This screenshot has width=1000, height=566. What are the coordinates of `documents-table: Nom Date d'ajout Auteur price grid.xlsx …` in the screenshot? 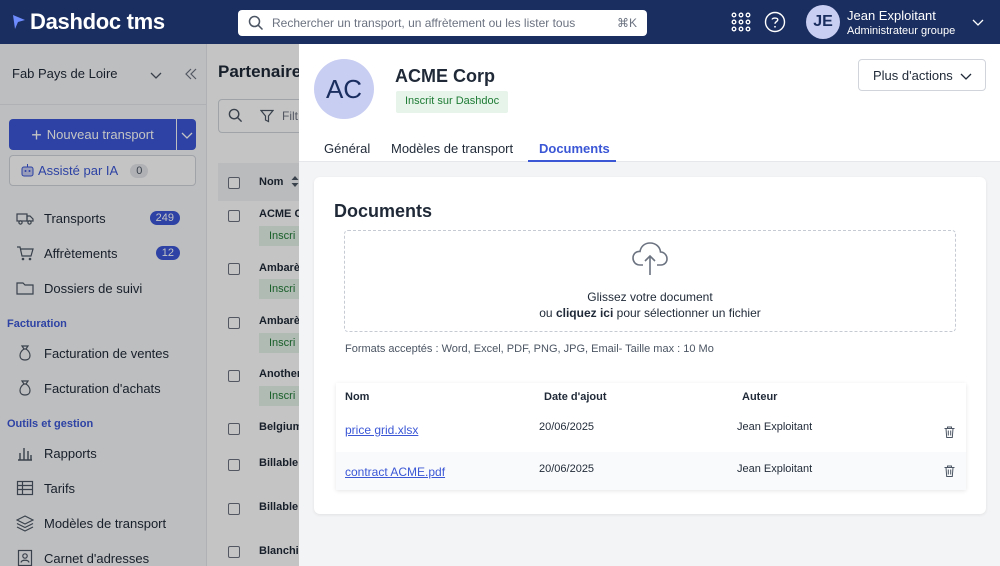 It's located at (651, 436).